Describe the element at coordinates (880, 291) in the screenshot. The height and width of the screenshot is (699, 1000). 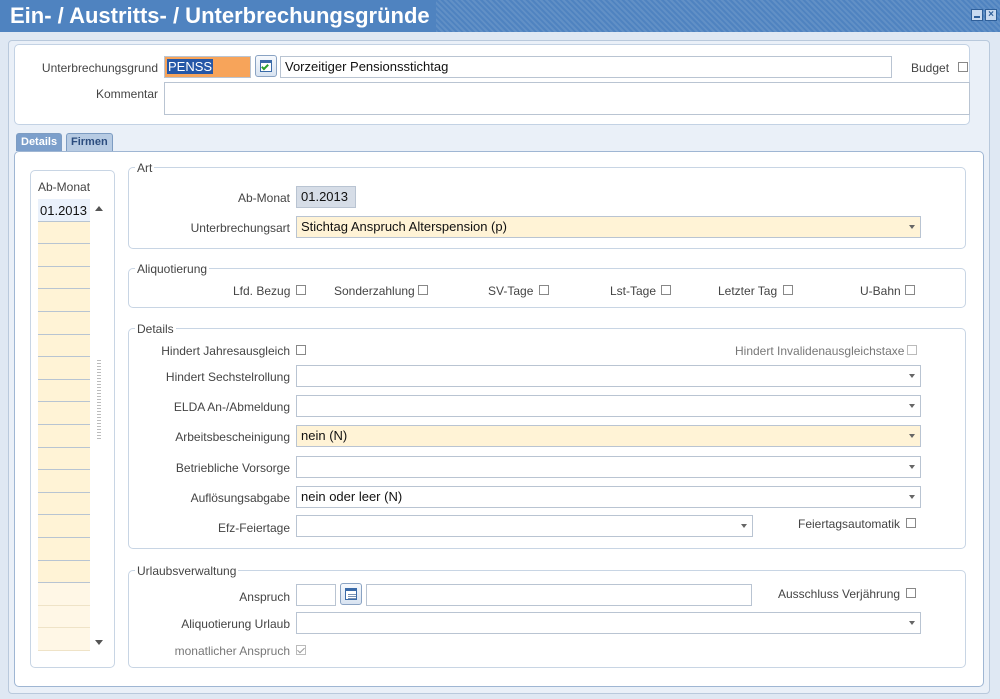
I see `u-bahn-label: U-Bahn` at that location.